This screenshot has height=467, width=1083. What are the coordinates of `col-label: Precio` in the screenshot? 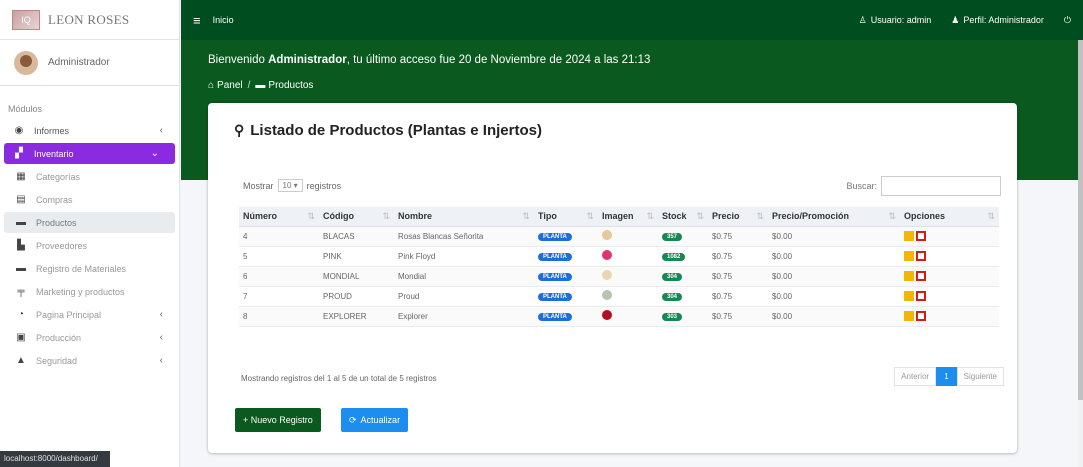 It's located at (726, 216).